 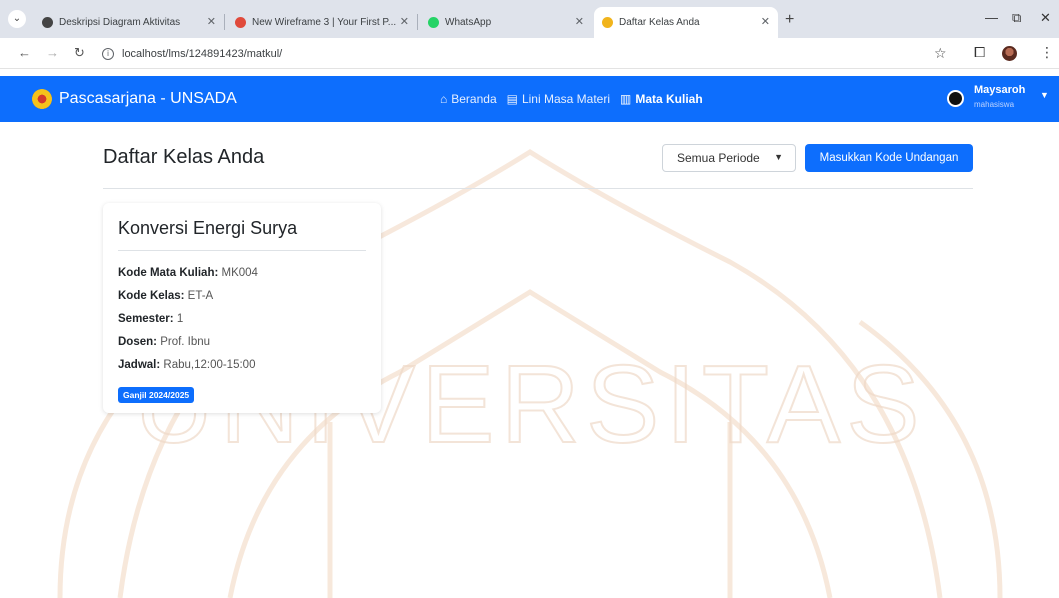 I want to click on page-title: Daftar Kelas Anda, so click(x=184, y=157).